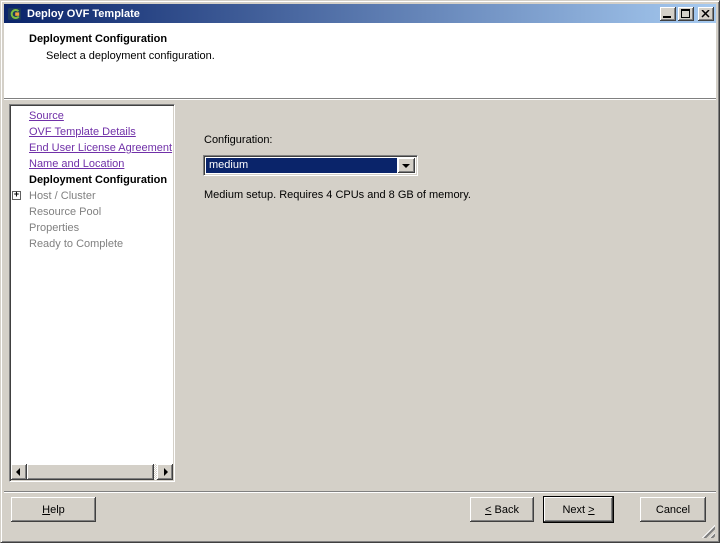 This screenshot has height=543, width=720. I want to click on chevron-down-icon, so click(406, 166).